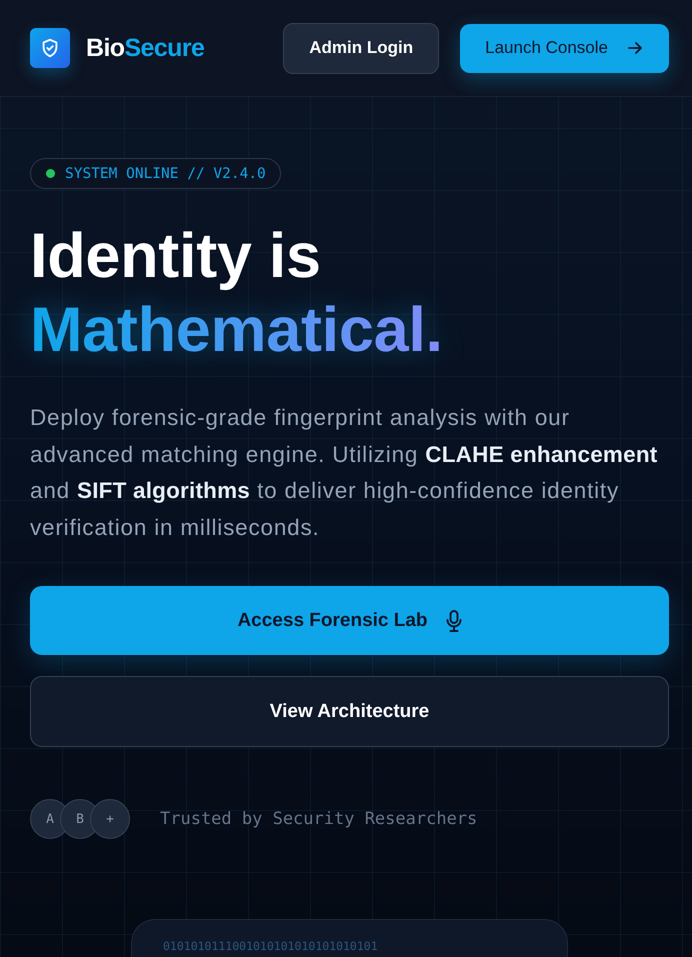 The image size is (692, 957). I want to click on trust-caption: Trusted by Security Researchers, so click(319, 819).